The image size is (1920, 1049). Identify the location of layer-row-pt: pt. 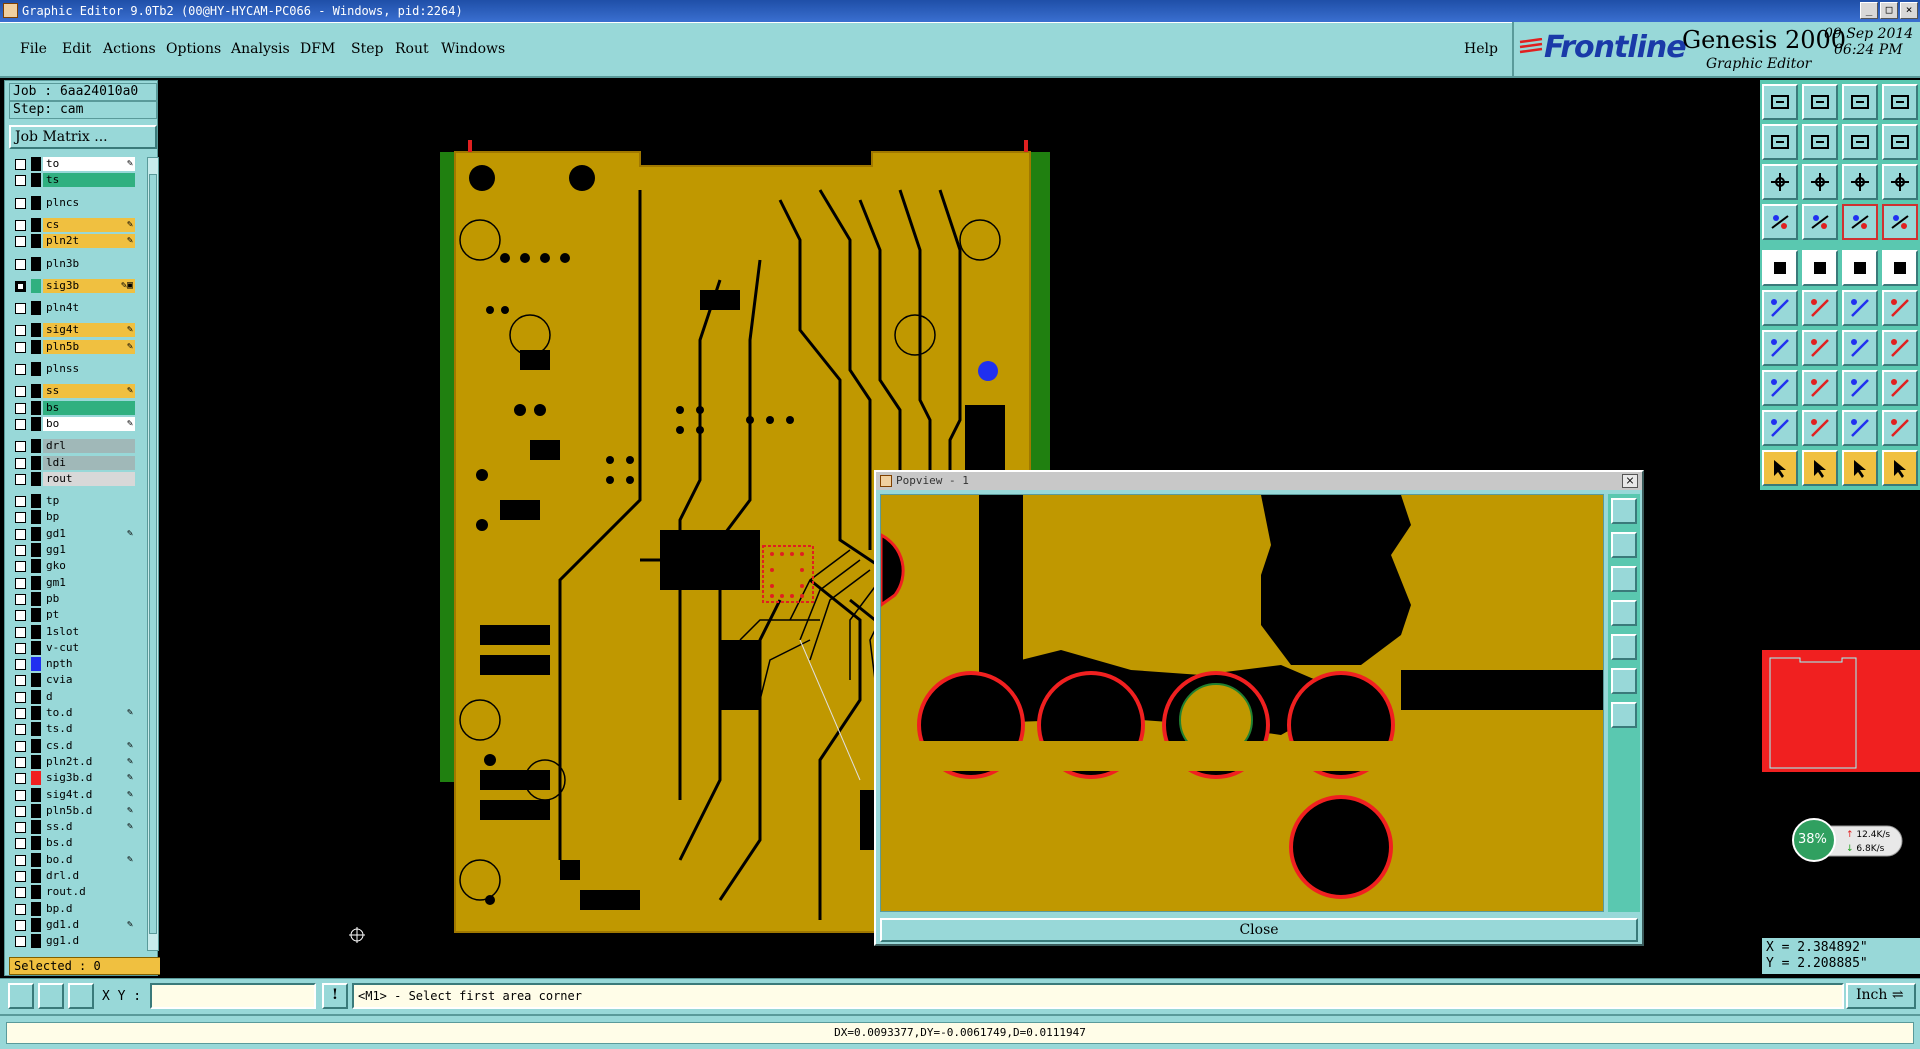
(73, 615).